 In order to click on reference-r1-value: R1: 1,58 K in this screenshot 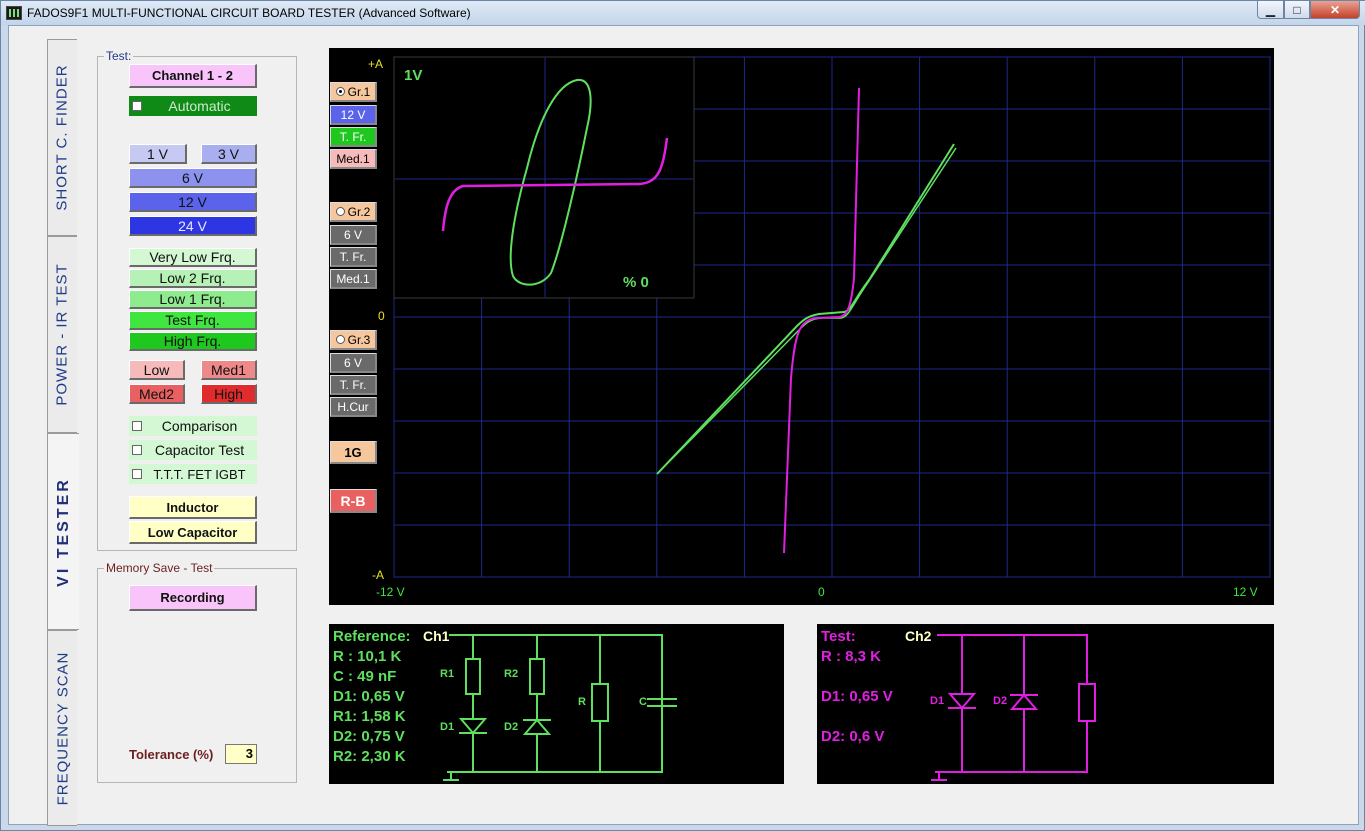, I will do `click(369, 716)`.